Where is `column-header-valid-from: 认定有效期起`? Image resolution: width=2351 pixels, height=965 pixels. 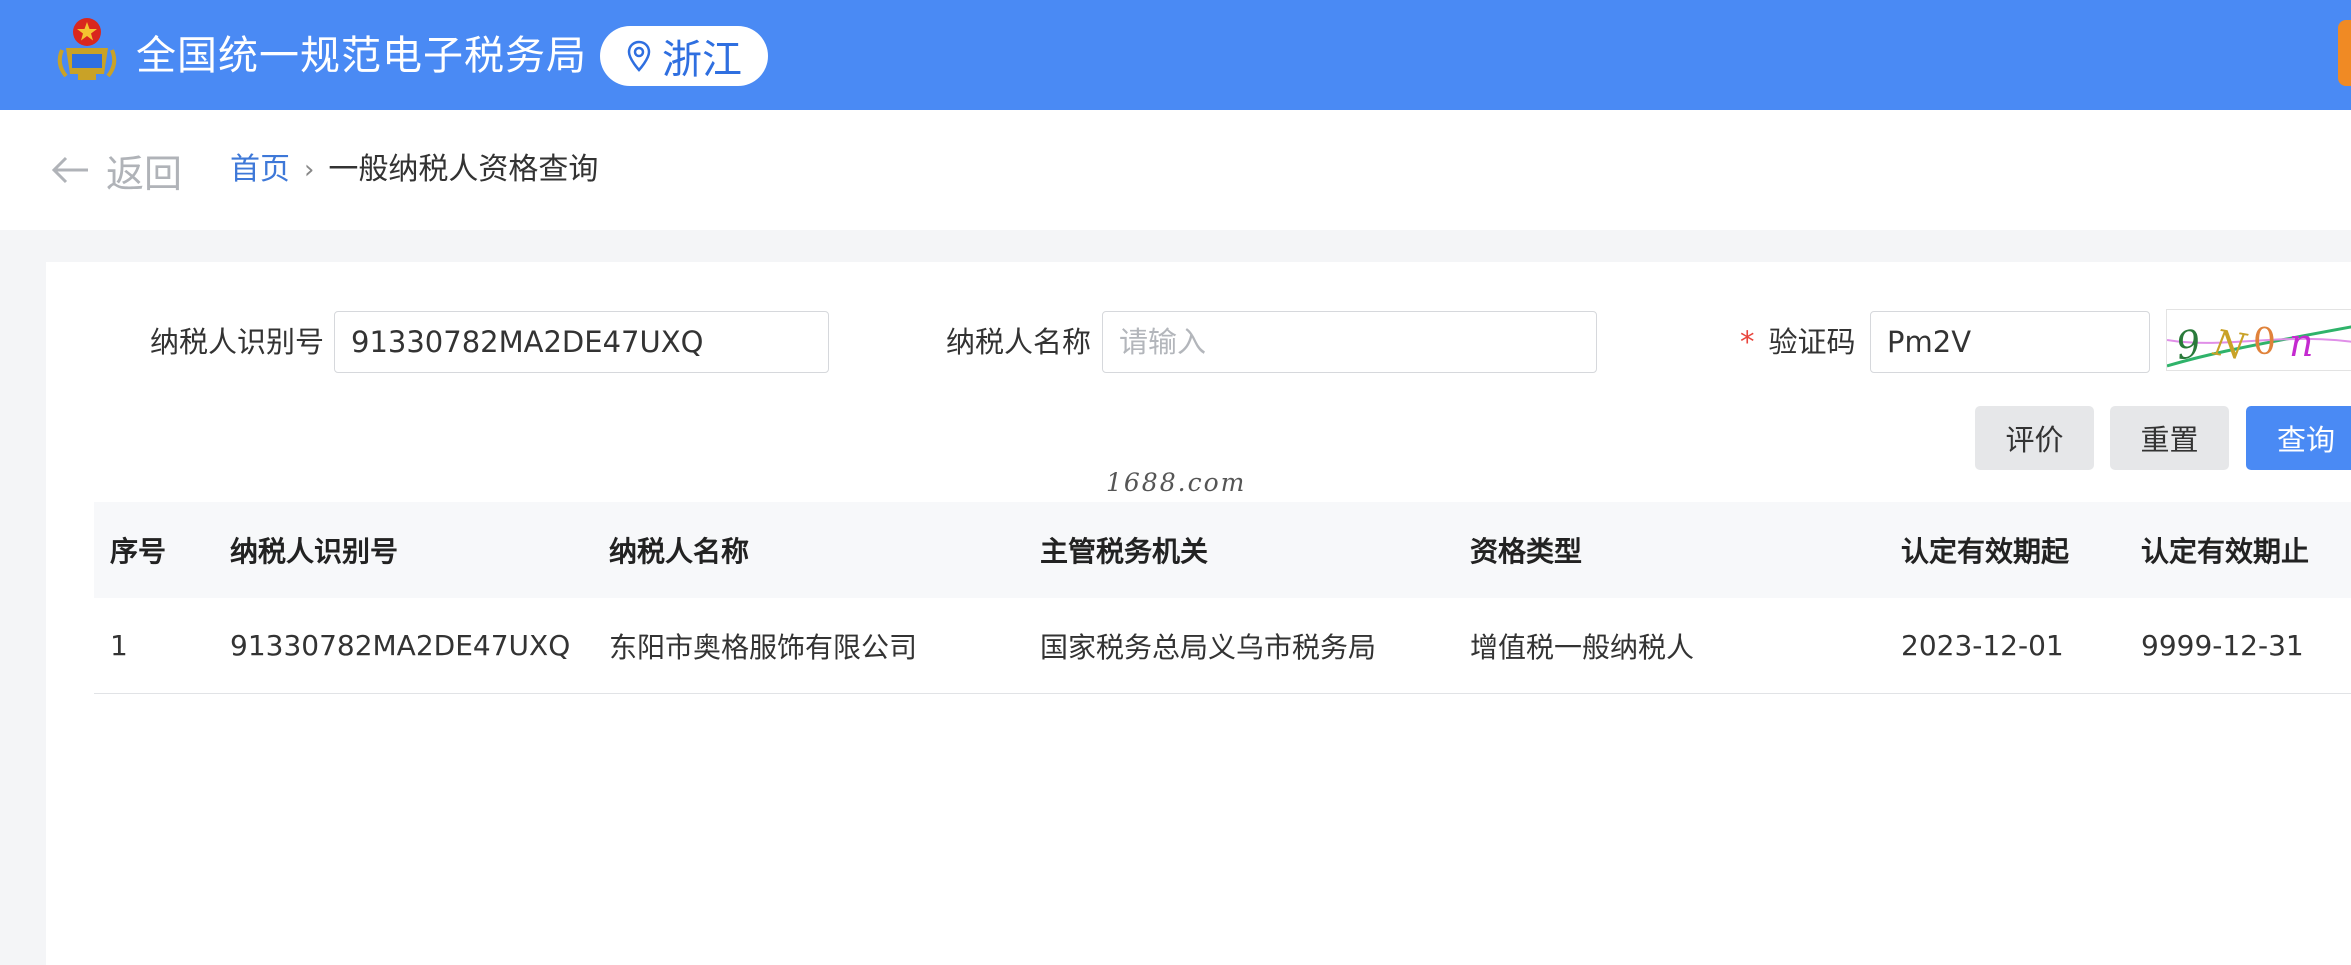 column-header-valid-from: 认定有效期起 is located at coordinates (1985, 551).